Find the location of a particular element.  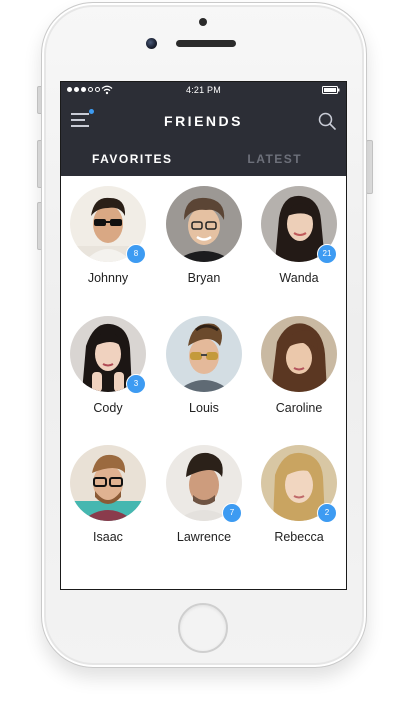

proximity-sensor is located at coordinates (203, 22).